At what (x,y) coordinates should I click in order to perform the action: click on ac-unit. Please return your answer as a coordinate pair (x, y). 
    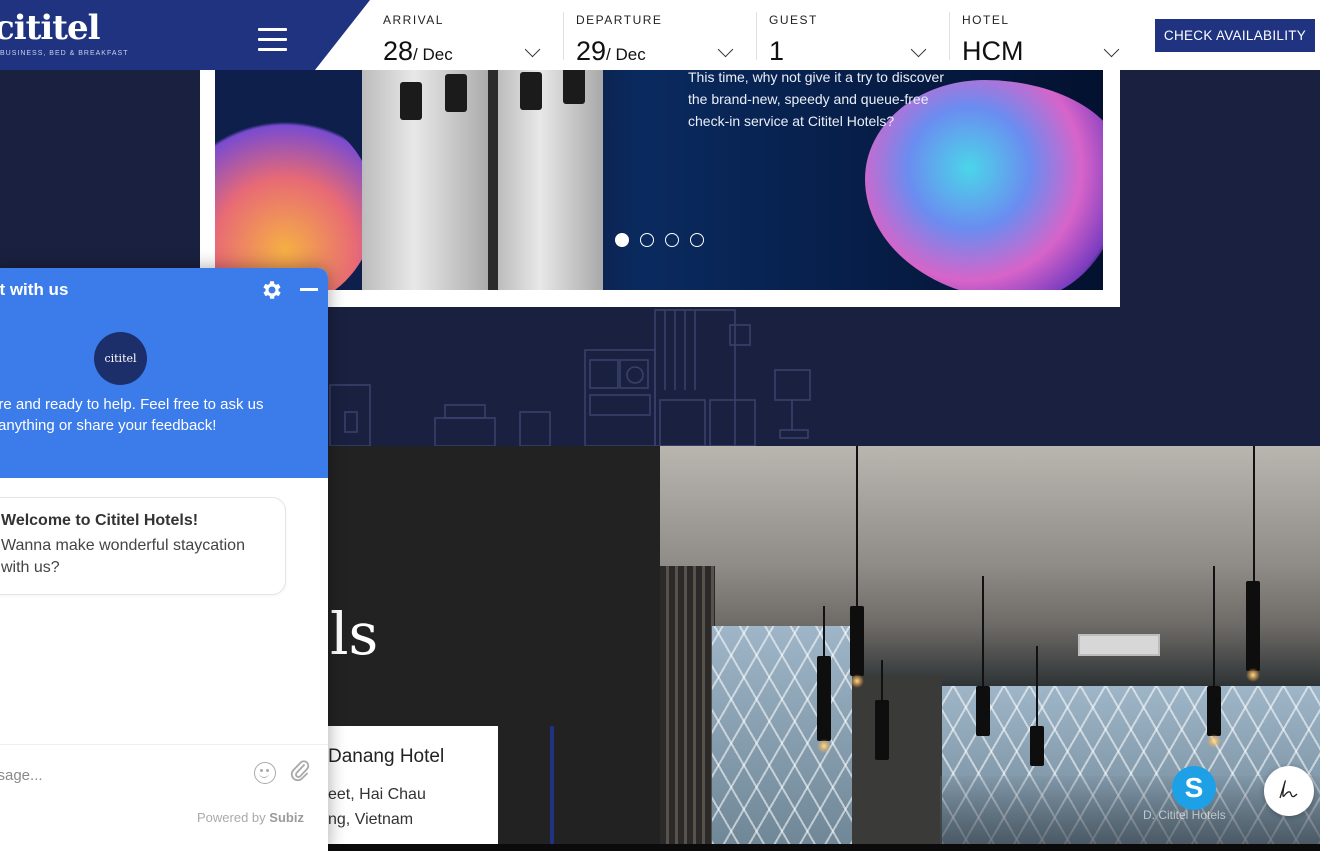
    Looking at the image, I should click on (1119, 645).